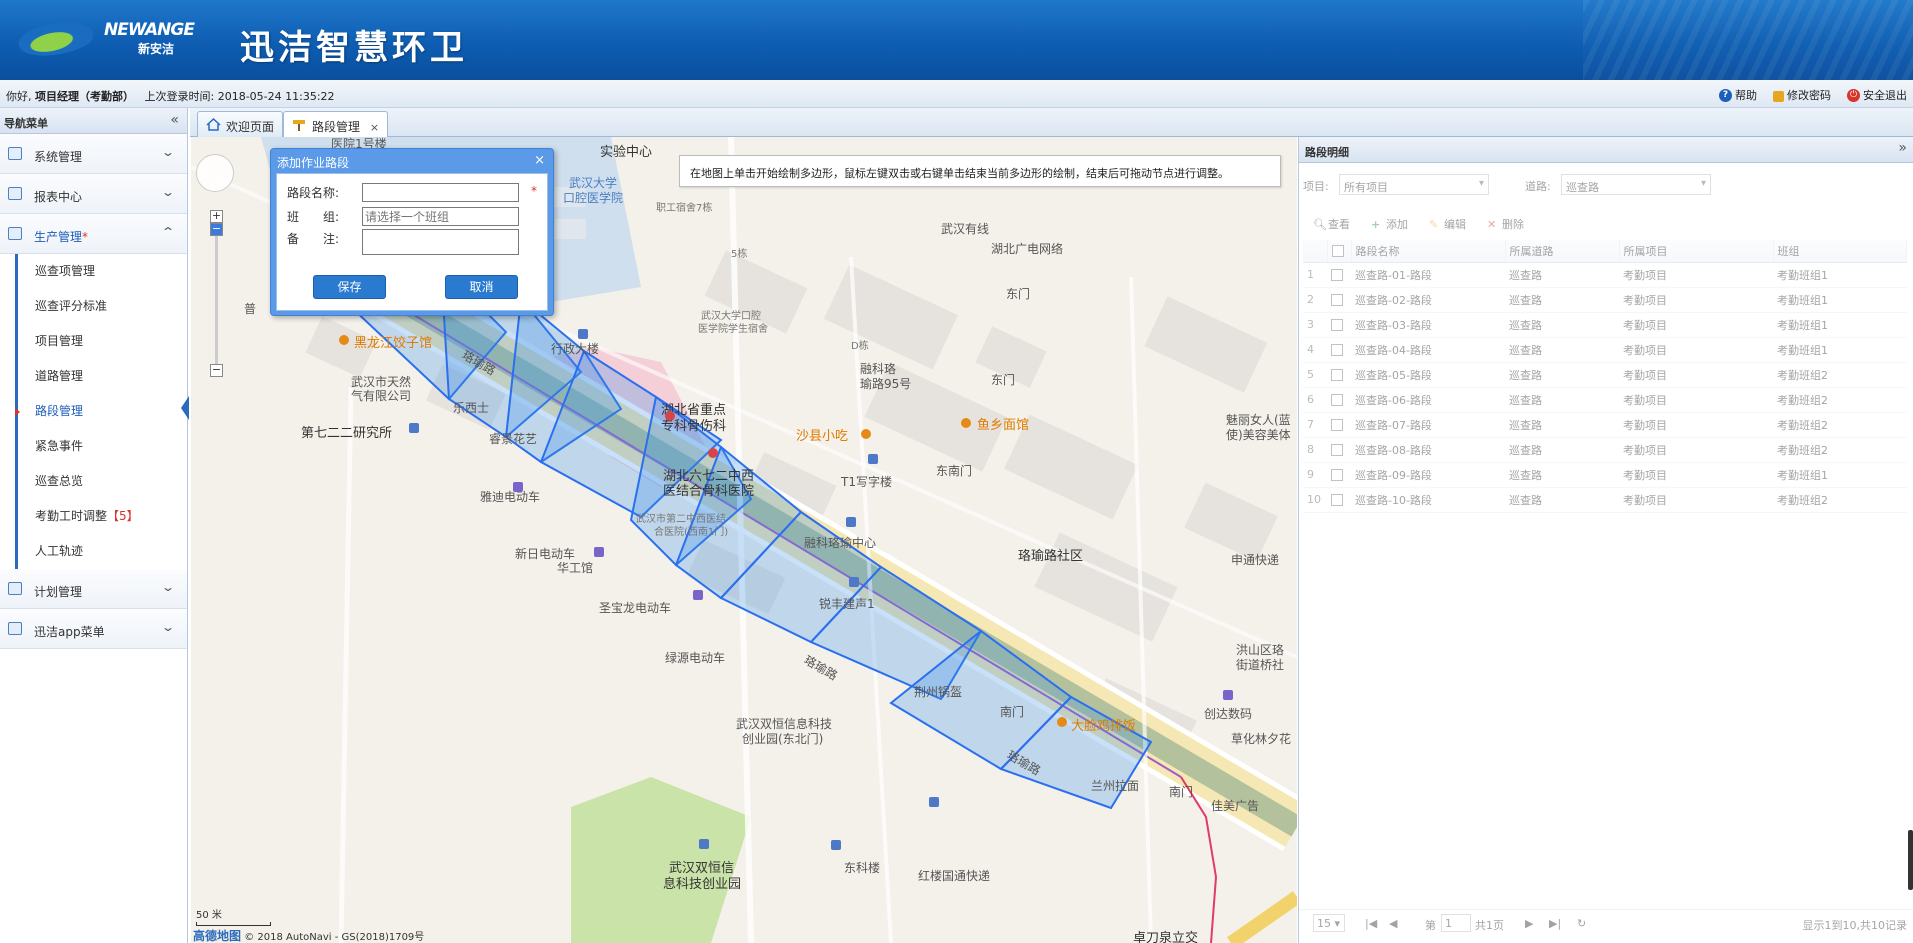 Image resolution: width=1913 pixels, height=943 pixels. Describe the element at coordinates (1910, 860) in the screenshot. I see `scrollbar-thumb` at that location.